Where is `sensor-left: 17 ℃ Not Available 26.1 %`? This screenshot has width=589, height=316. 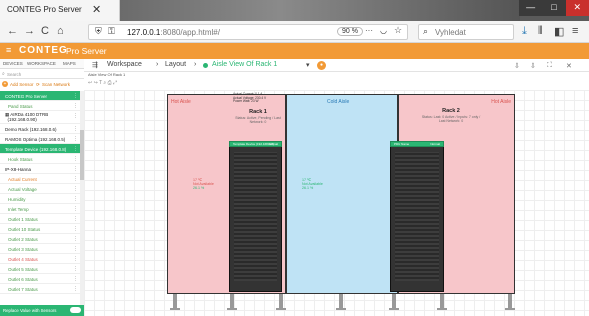 sensor-left: 17 ℃ Not Available 26.1 % is located at coordinates (203, 184).